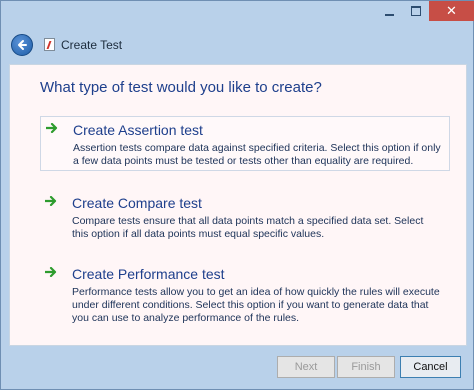 Image resolution: width=474 pixels, height=390 pixels. What do you see at coordinates (138, 130) in the screenshot?
I see `option-title: Create Assertion test` at bounding box center [138, 130].